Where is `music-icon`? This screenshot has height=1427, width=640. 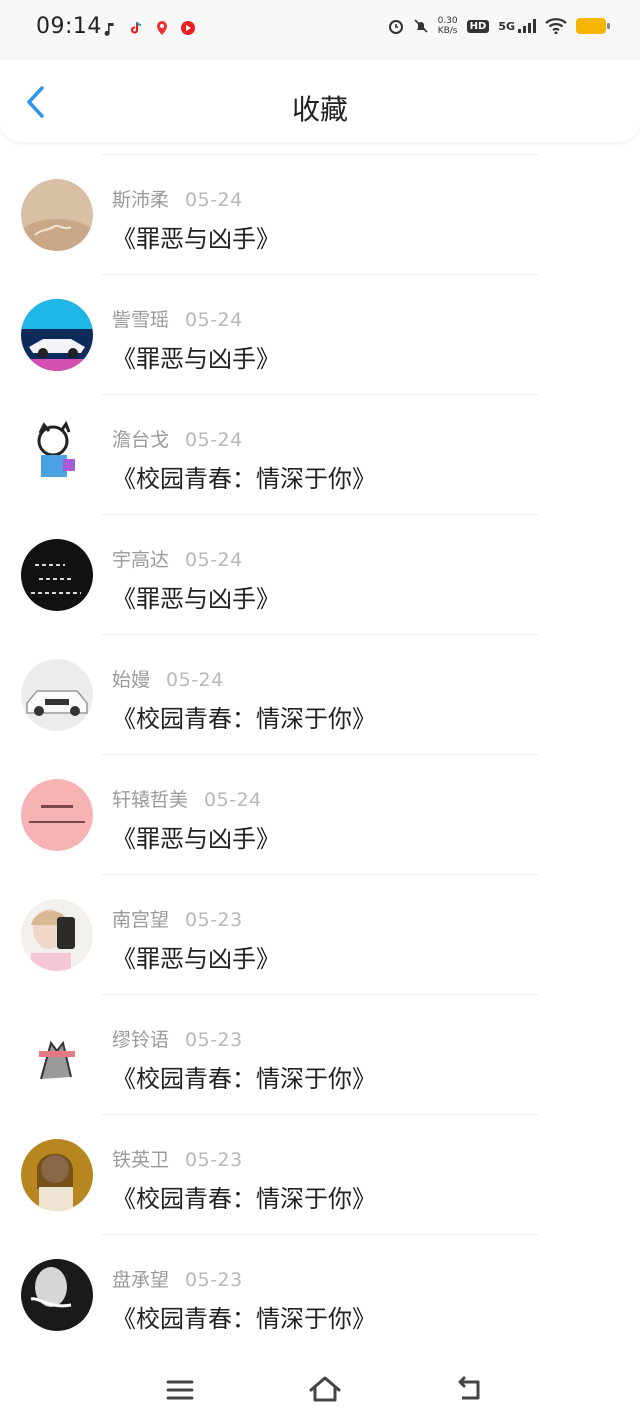 music-icon is located at coordinates (109, 29).